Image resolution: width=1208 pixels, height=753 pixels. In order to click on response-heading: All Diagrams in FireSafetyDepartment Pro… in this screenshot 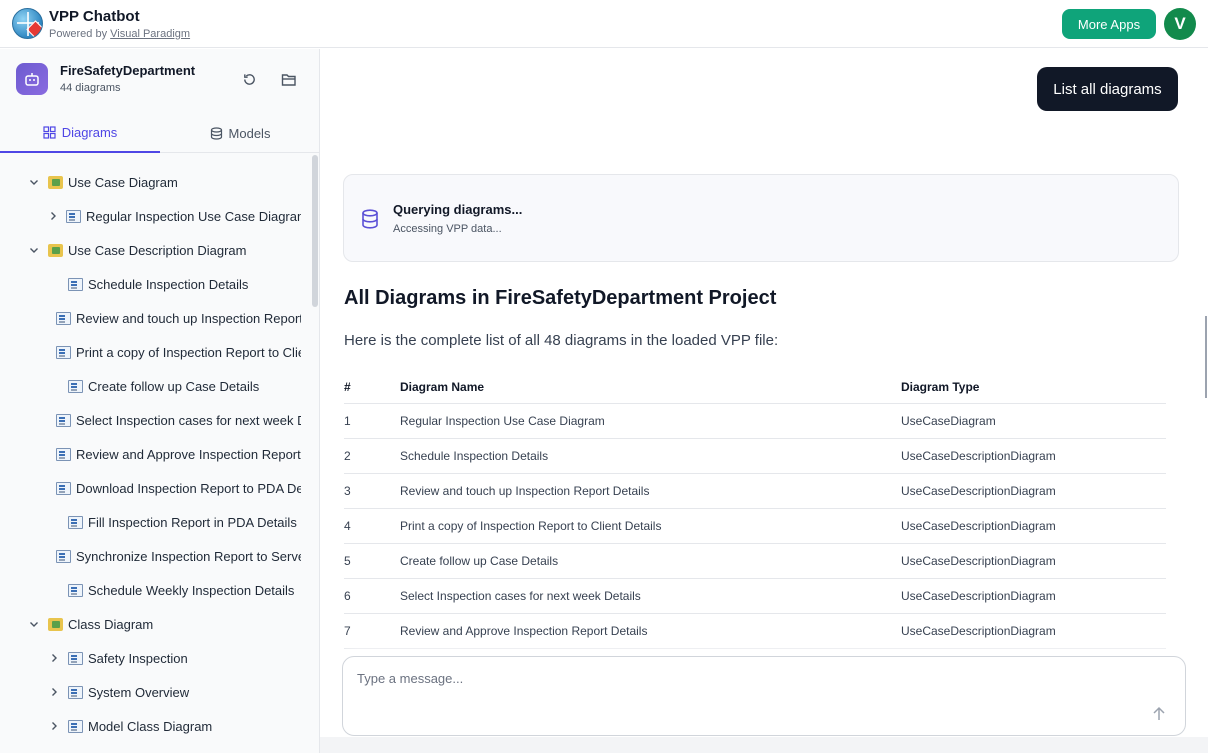, I will do `click(560, 298)`.